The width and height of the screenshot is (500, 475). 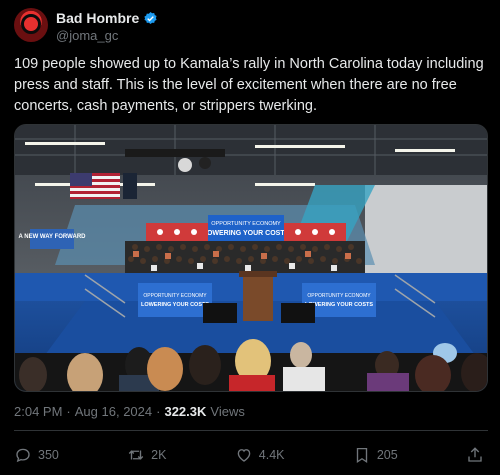 What do you see at coordinates (185, 411) in the screenshot?
I see `views-count: 322.3K` at bounding box center [185, 411].